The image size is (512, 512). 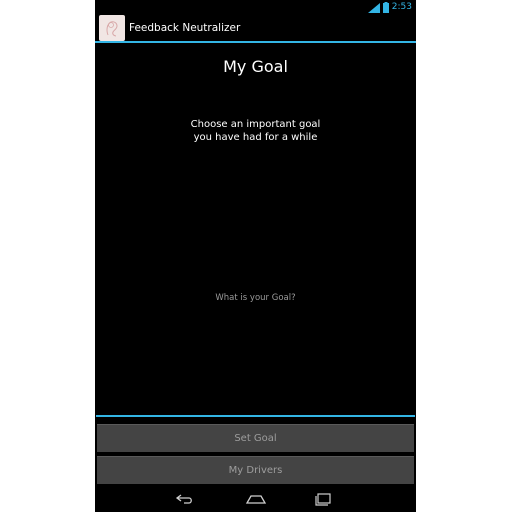 I want to click on goal-input-underline, so click(x=255, y=416).